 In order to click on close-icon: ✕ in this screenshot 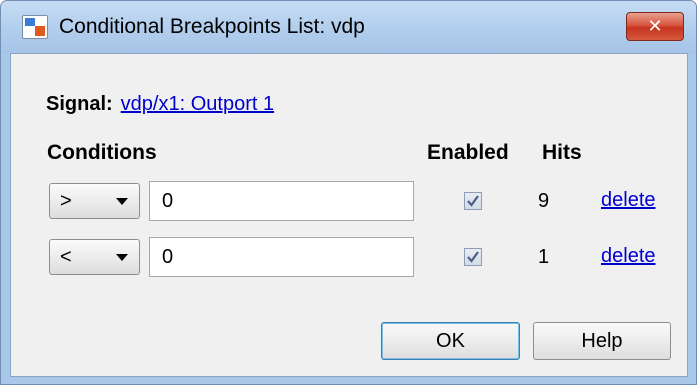, I will do `click(655, 26)`.